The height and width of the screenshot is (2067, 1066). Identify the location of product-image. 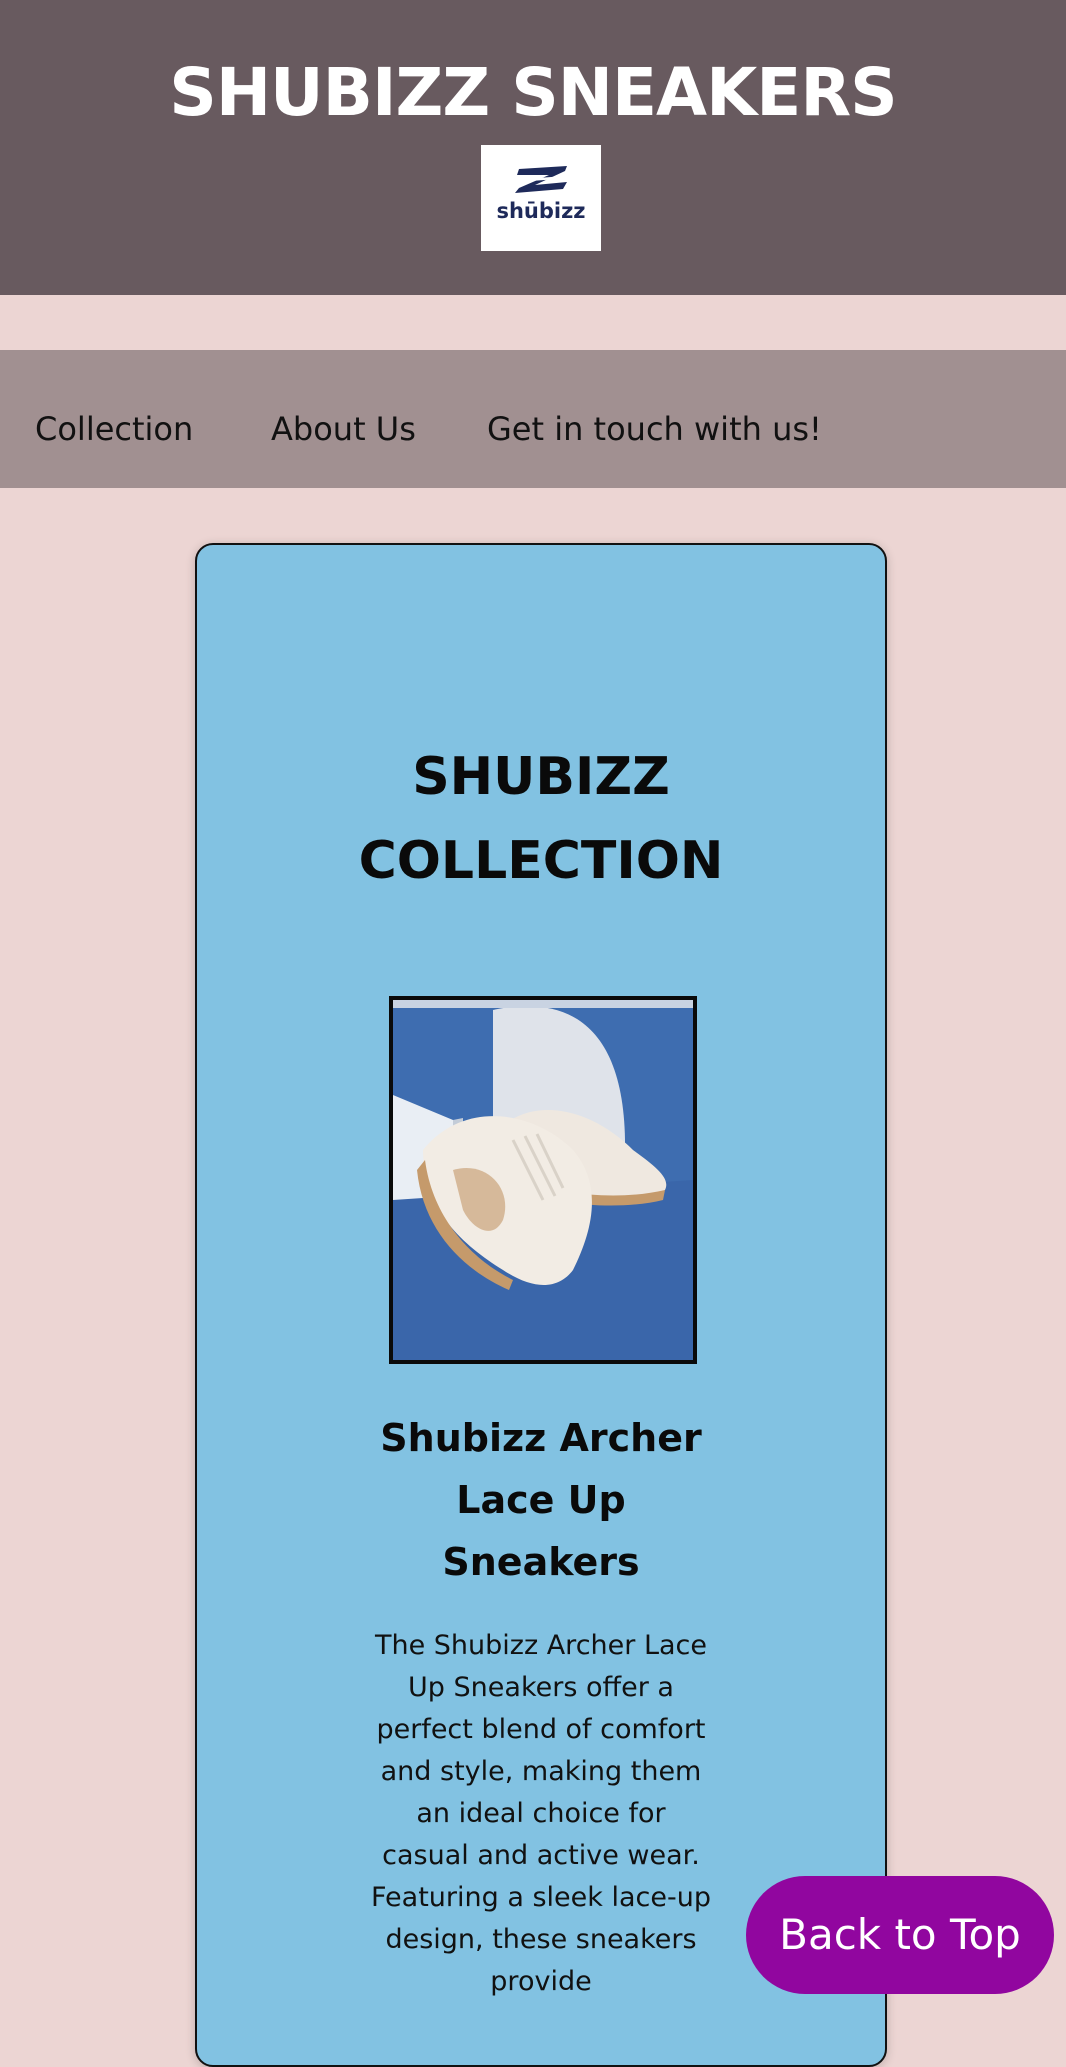
(543, 1180).